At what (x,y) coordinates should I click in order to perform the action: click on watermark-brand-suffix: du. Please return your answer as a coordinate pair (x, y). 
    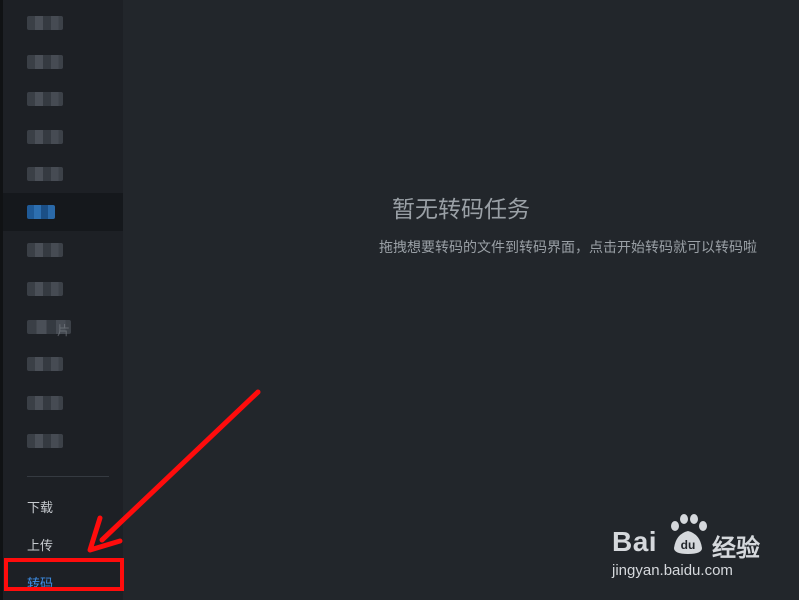
    Looking at the image, I should click on (688, 545).